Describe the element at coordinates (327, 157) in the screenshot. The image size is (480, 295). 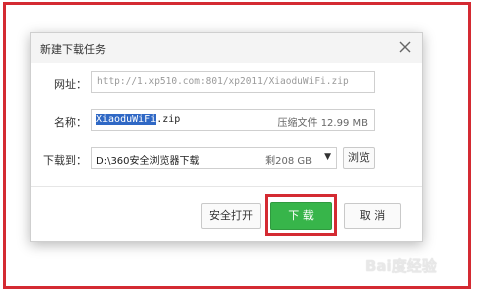
I see `chevron-down-icon: ▼` at that location.